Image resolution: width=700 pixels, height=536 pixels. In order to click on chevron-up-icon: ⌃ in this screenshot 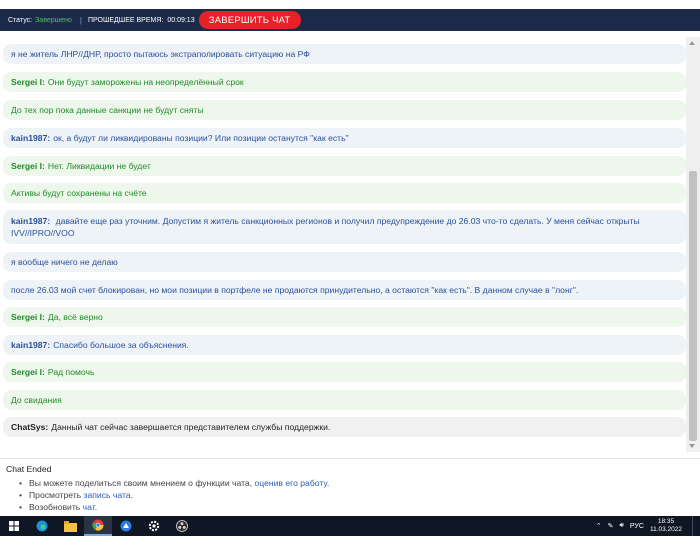, I will do `click(599, 526)`.